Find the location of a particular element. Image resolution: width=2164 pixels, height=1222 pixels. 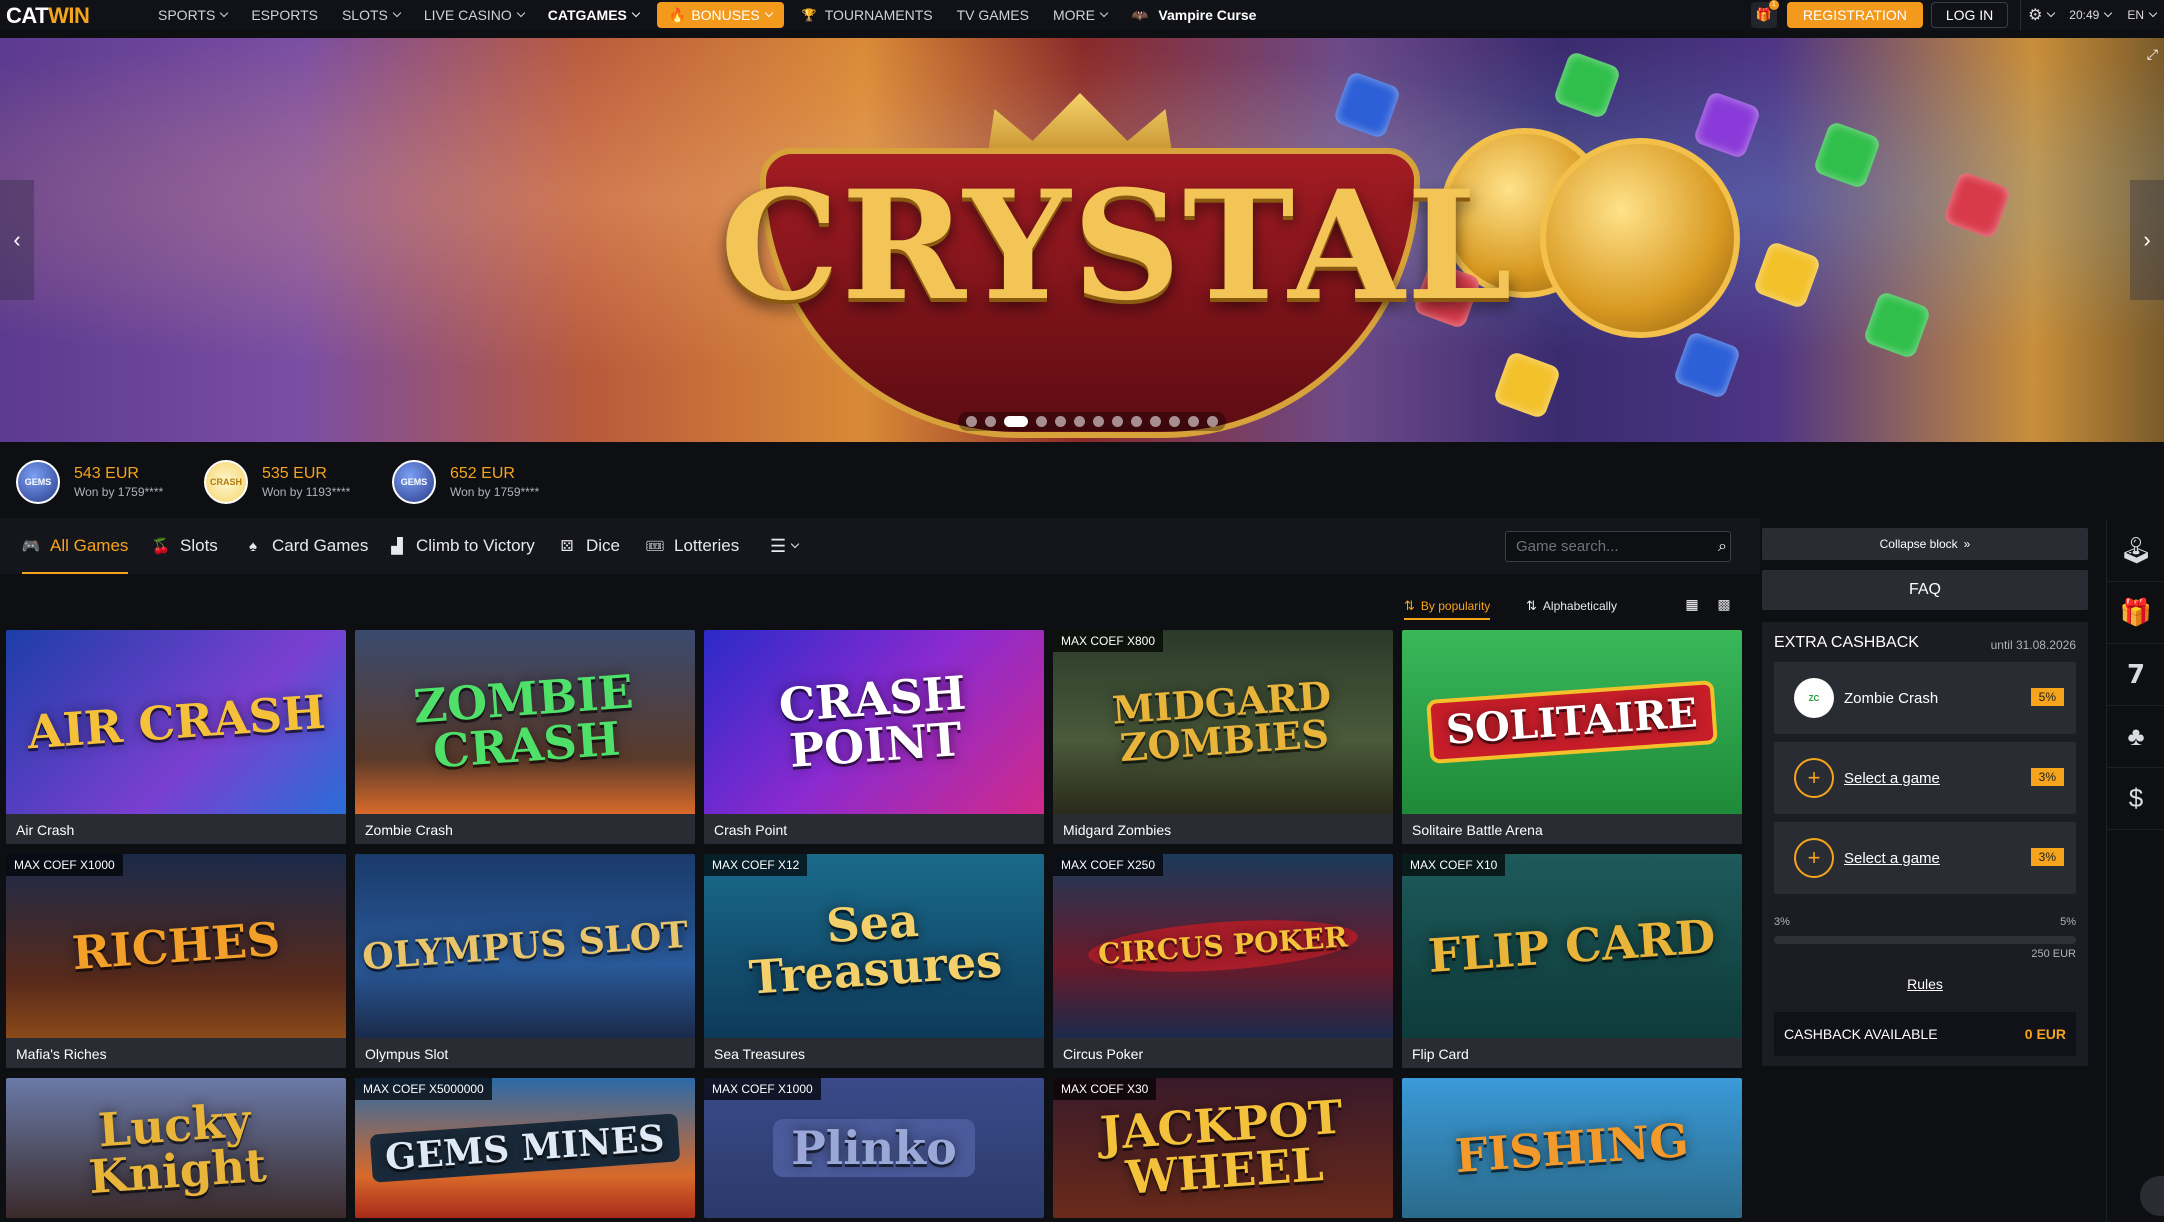

game-card: MAX COEF X1000 RICHES Mafia's Riches is located at coordinates (176, 961).